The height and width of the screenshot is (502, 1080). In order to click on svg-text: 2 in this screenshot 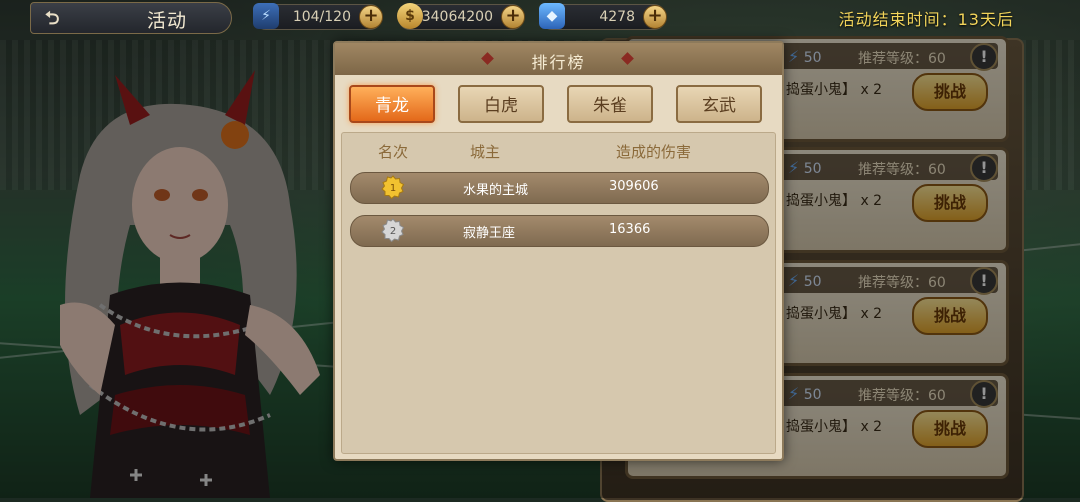, I will do `click(393, 231)`.